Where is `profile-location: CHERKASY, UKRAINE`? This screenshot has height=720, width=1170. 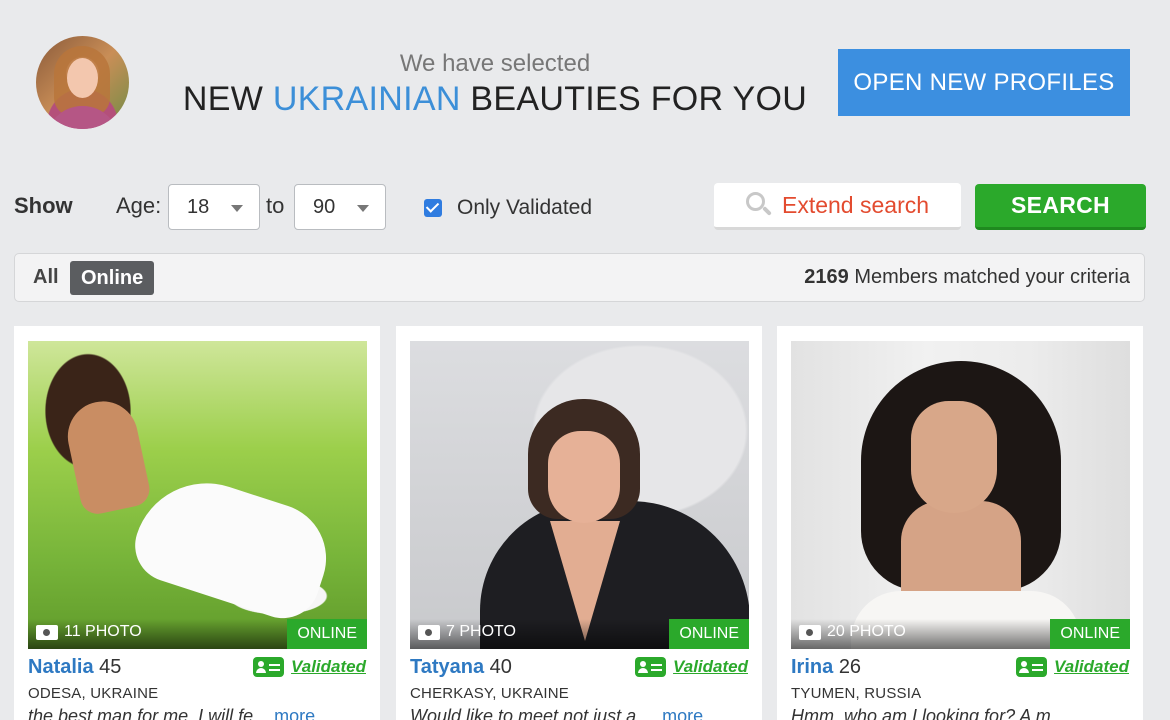
profile-location: CHERKASY, UKRAINE is located at coordinates (490, 693).